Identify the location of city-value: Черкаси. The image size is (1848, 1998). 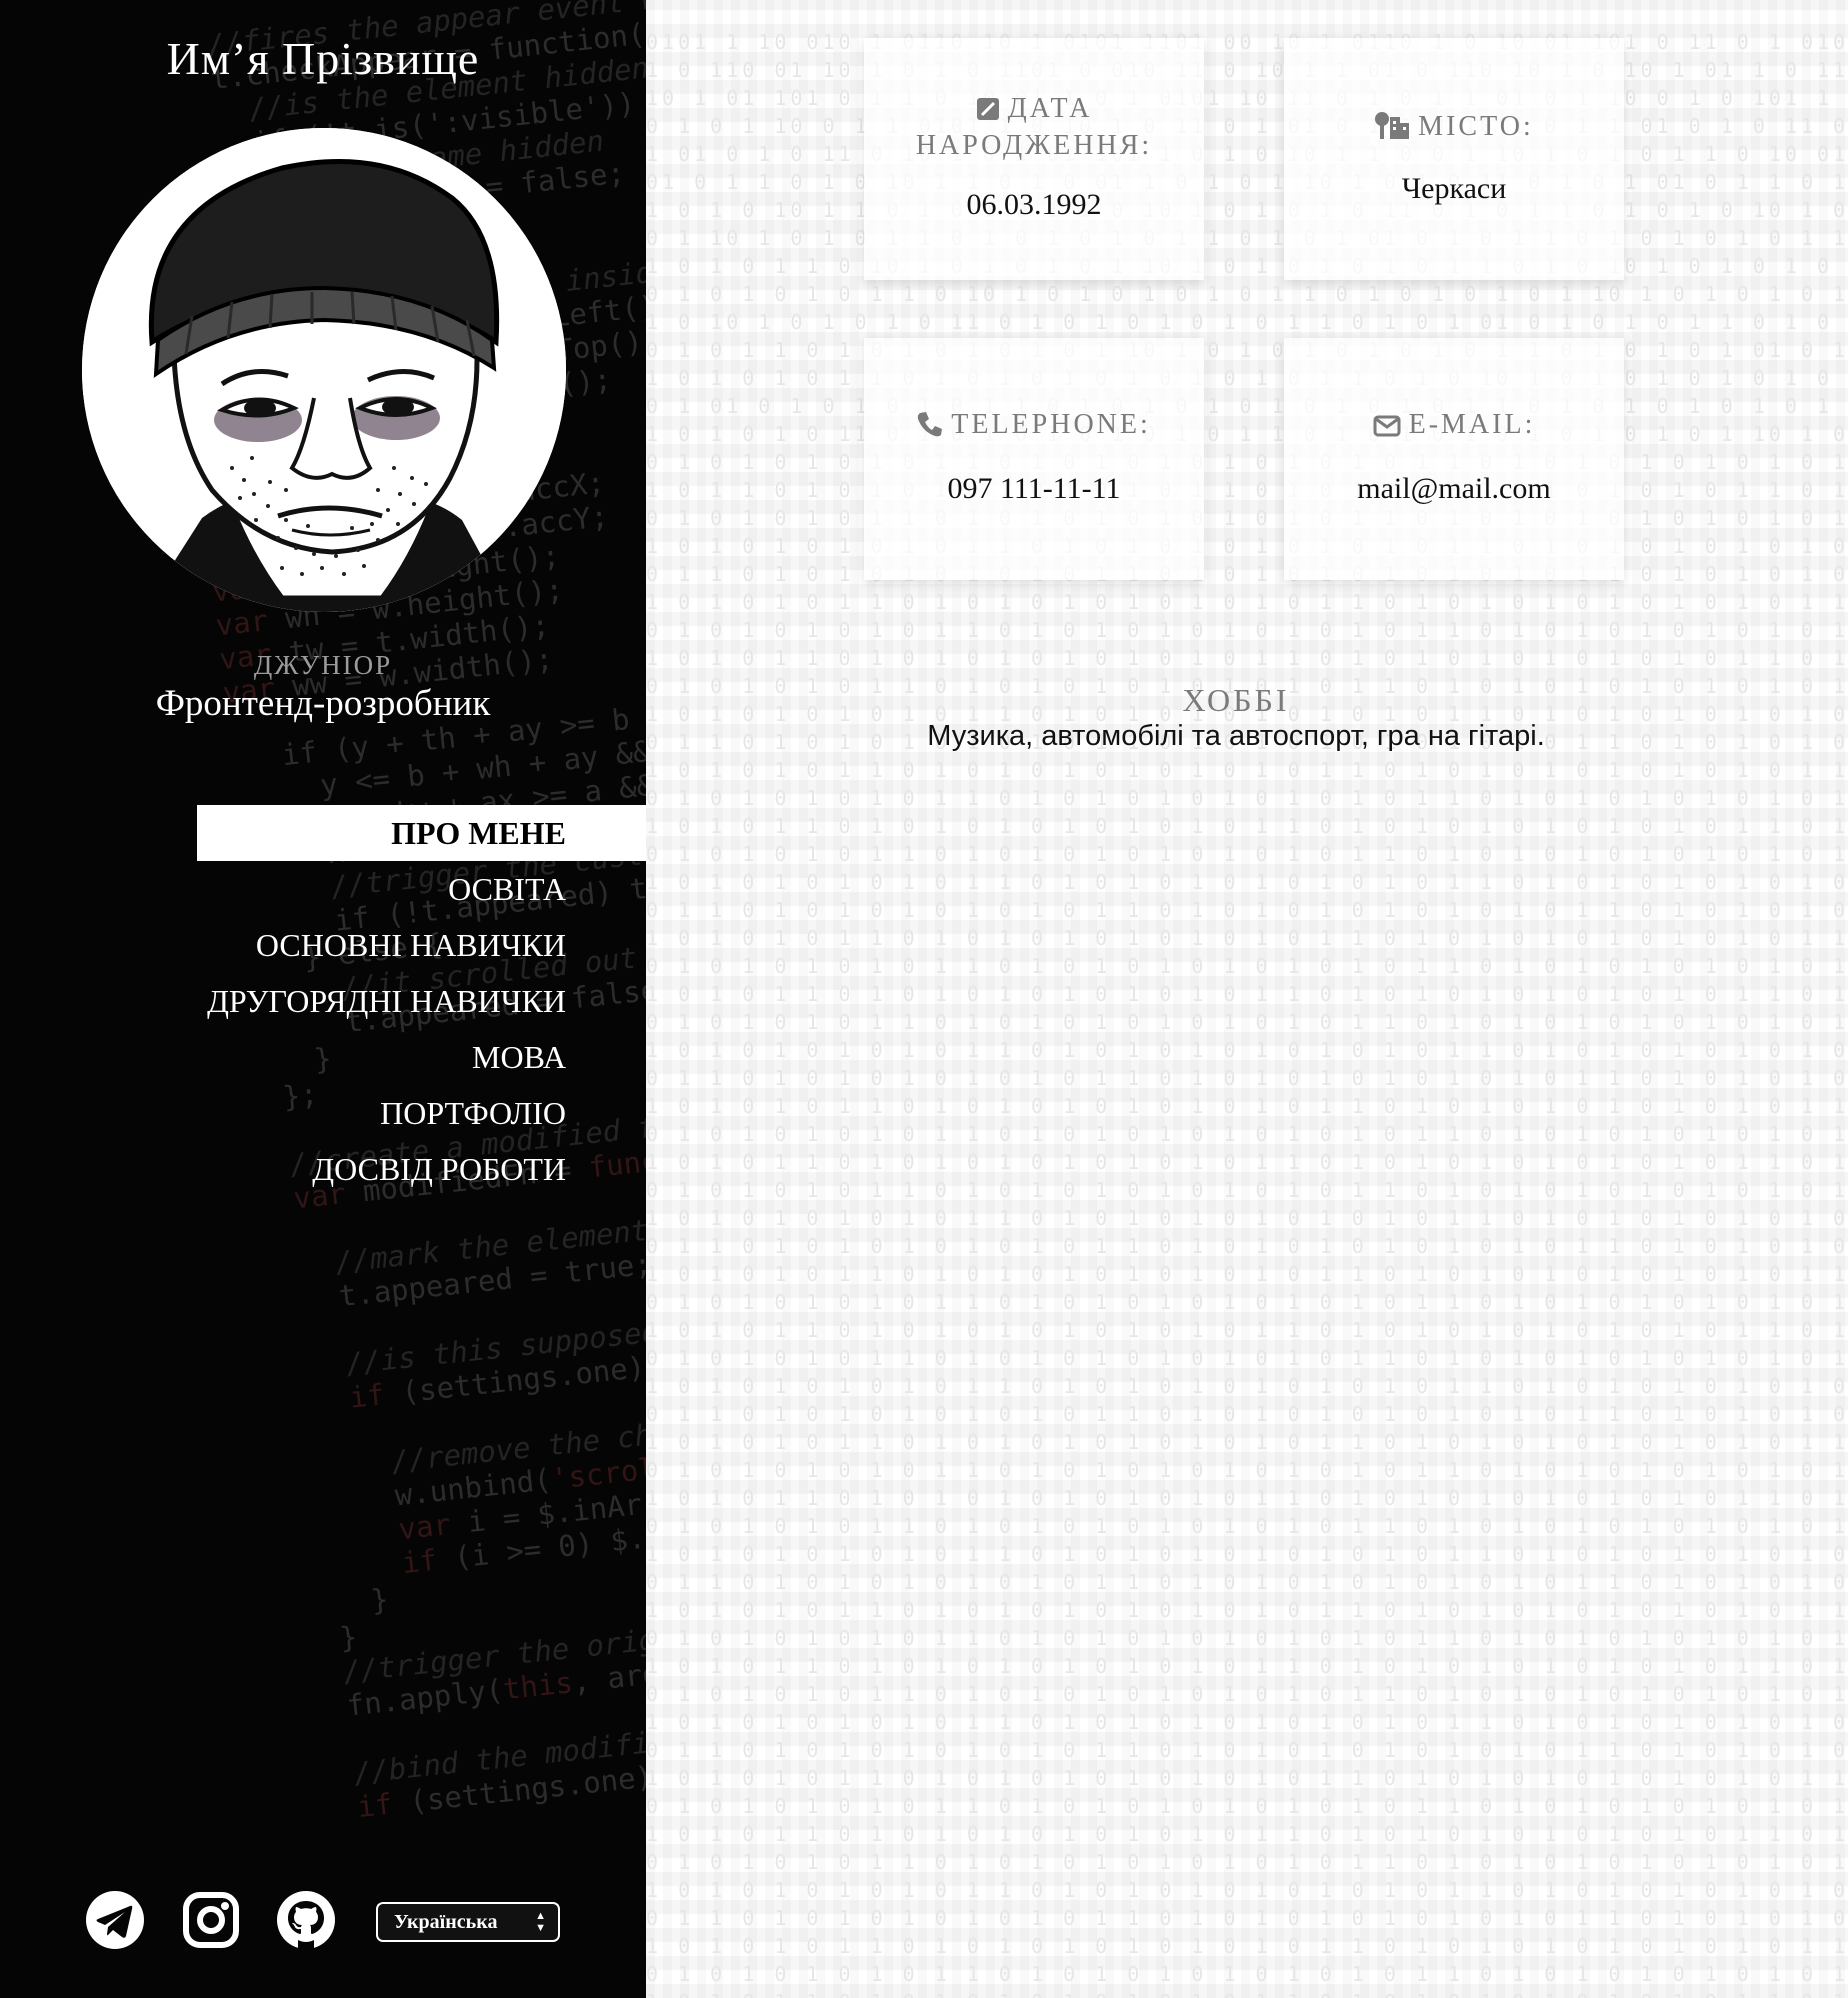
(1454, 188).